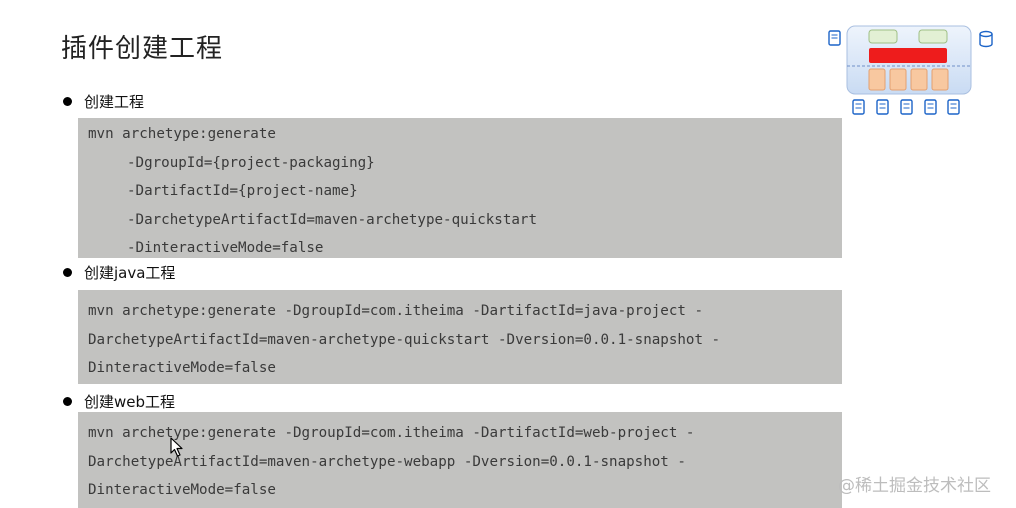 The image size is (1016, 508). I want to click on code-line: mvn archetype:generate, so click(182, 134).